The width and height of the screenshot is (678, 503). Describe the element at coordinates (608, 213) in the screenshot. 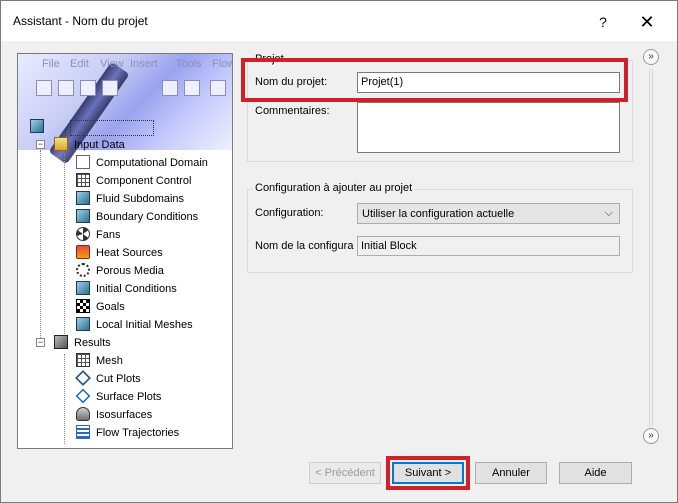

I see `chevron-down-icon: ⌵` at that location.